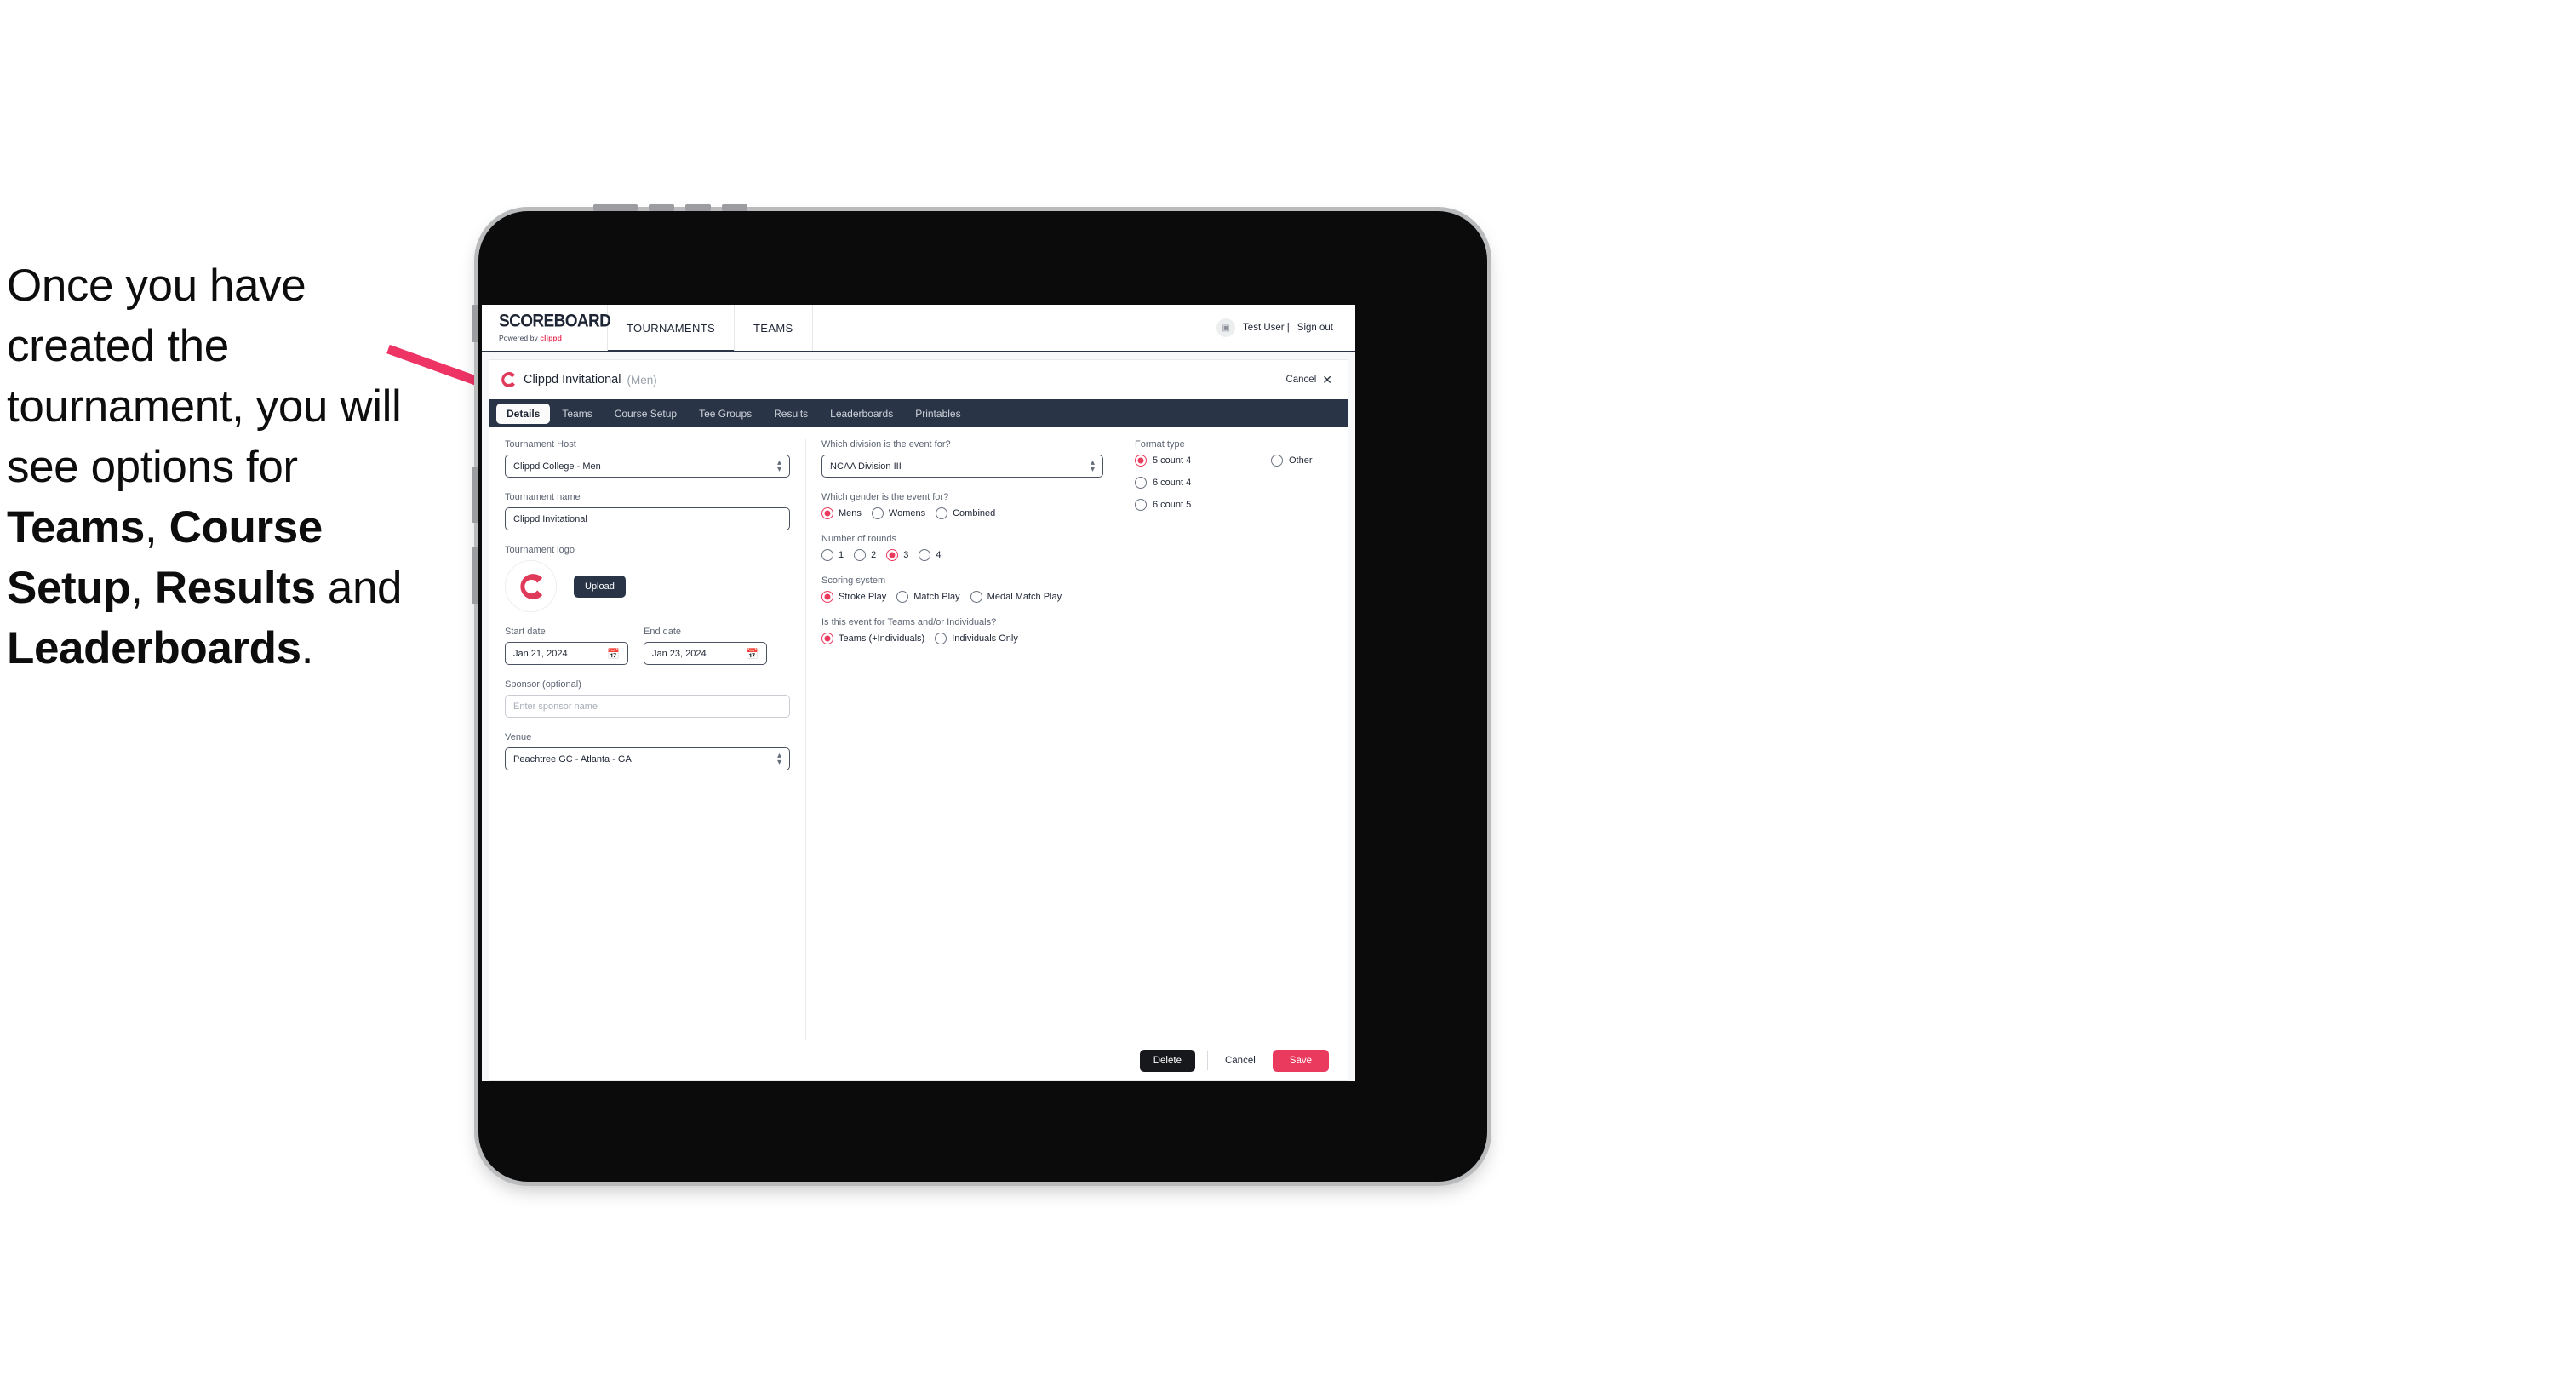 The height and width of the screenshot is (1386, 2576). Describe the element at coordinates (897, 555) in the screenshot. I see `radio-rounds-3: 3` at that location.